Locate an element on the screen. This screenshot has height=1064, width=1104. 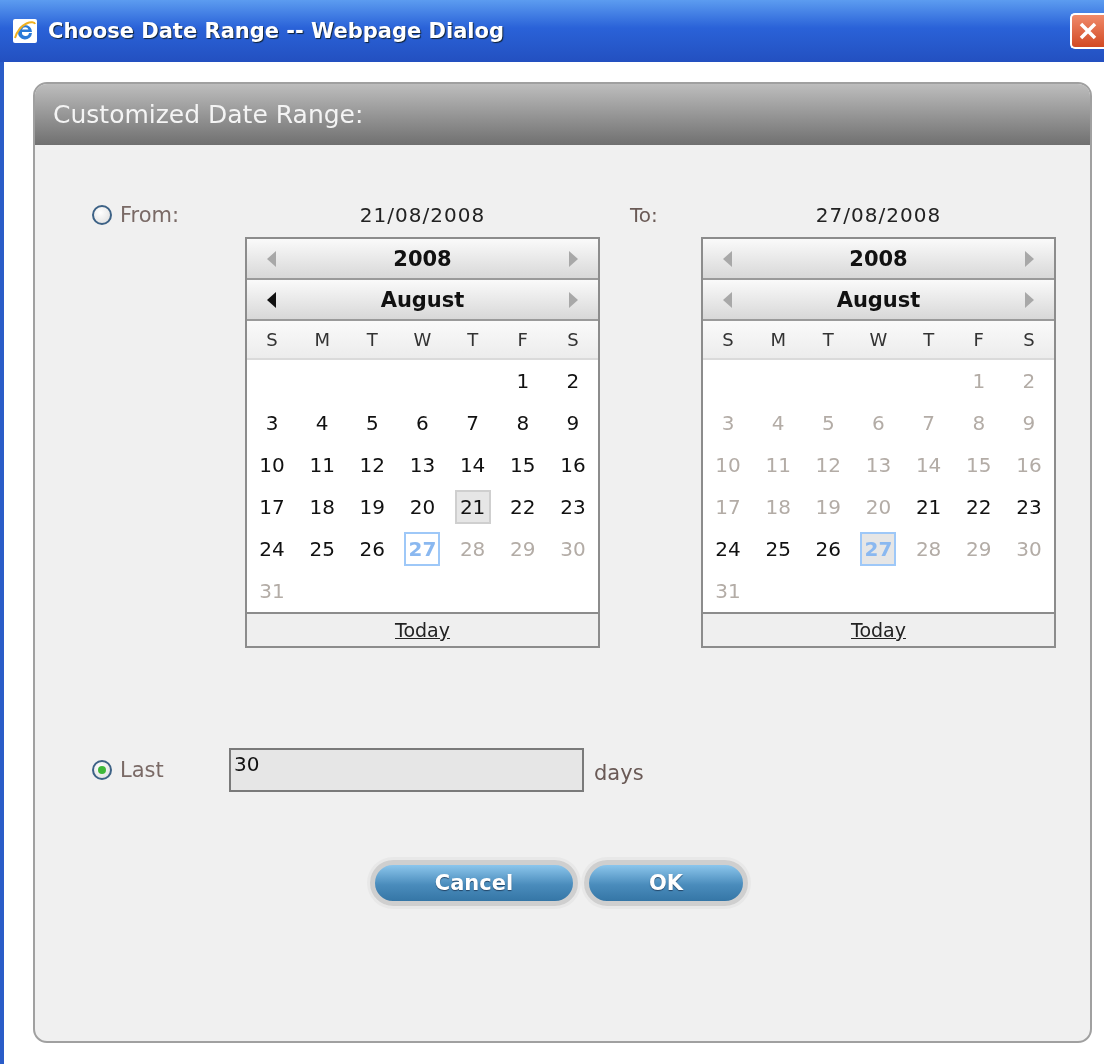
day-cell-text: 14 is located at coordinates (928, 465).